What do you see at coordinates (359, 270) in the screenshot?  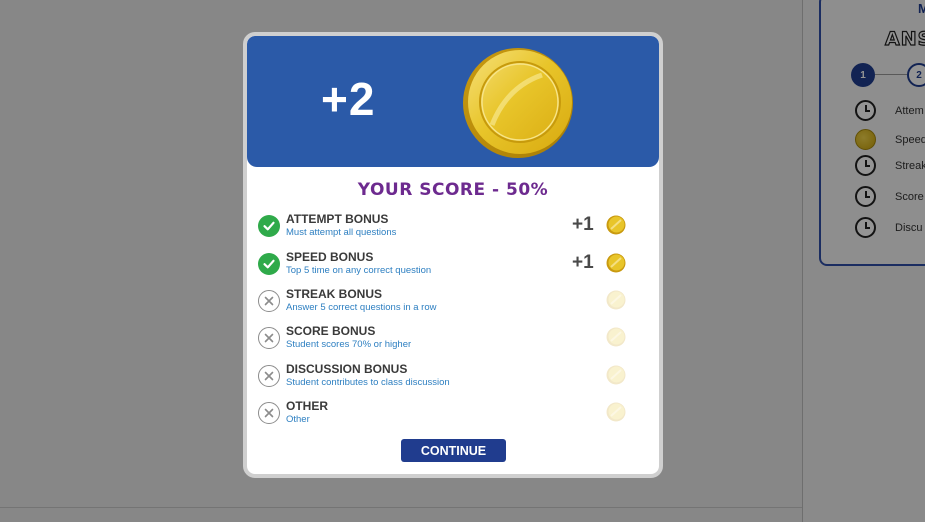 I see `bonus-description: Top 5 time on any correct question` at bounding box center [359, 270].